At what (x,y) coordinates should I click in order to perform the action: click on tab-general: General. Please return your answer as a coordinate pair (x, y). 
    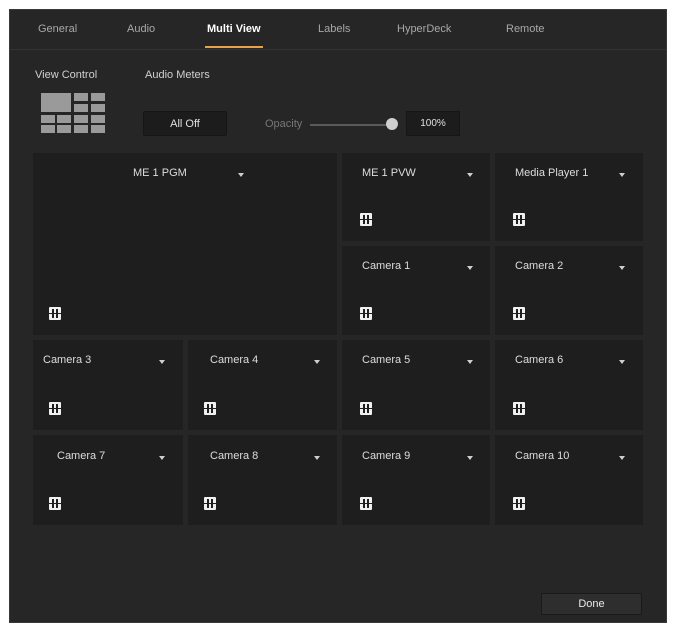
    Looking at the image, I should click on (57, 29).